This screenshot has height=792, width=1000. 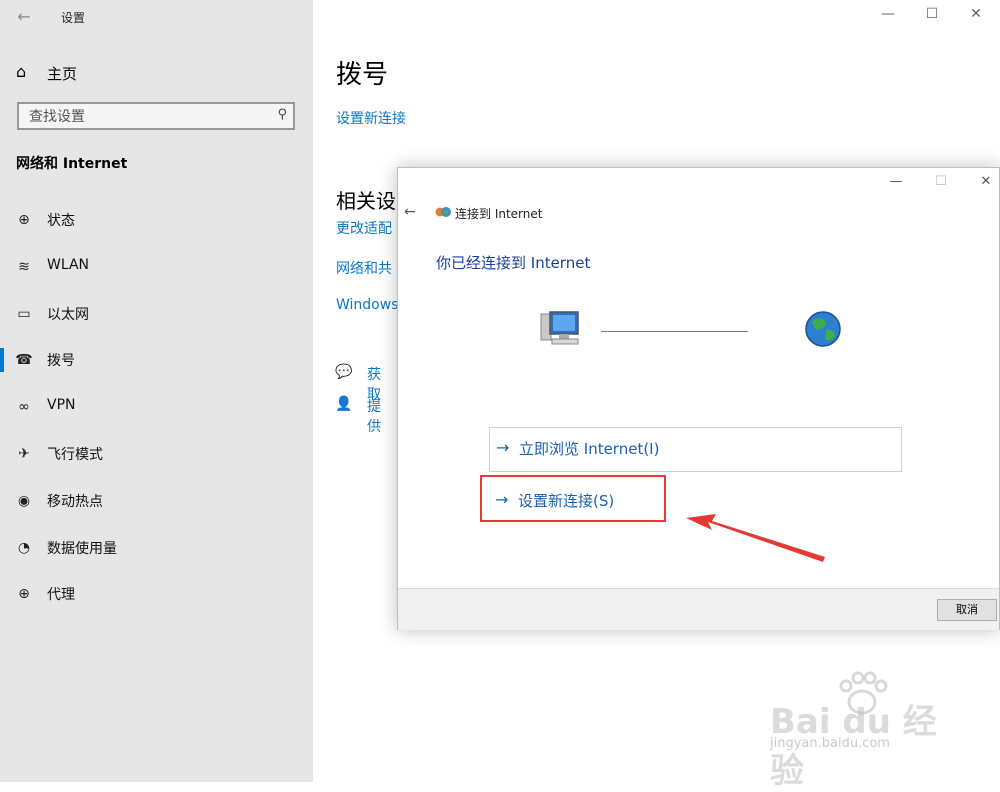 What do you see at coordinates (364, 228) in the screenshot?
I see `change-adapter-link: 更改适配` at bounding box center [364, 228].